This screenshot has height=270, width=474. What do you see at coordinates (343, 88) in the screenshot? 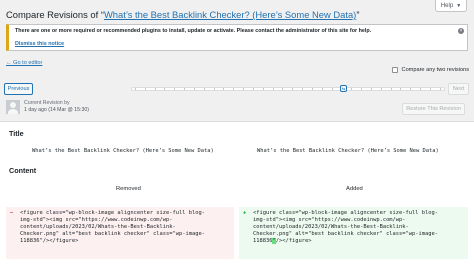
I see `slider-handle: ⇆` at bounding box center [343, 88].